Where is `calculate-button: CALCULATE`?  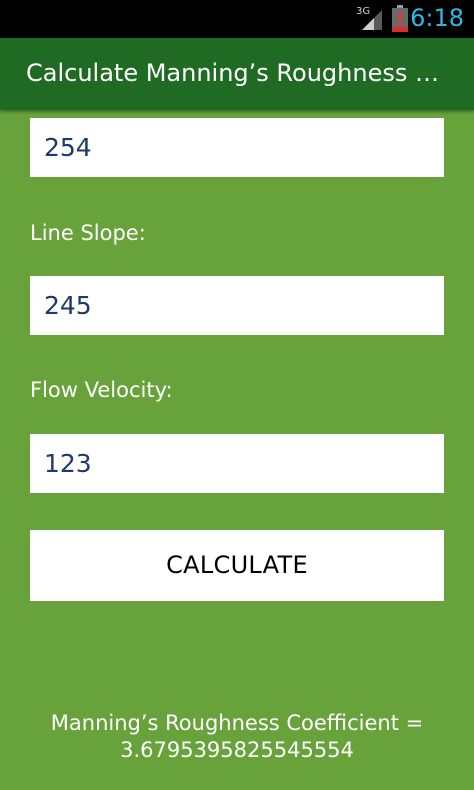 calculate-button: CALCULATE is located at coordinates (237, 565).